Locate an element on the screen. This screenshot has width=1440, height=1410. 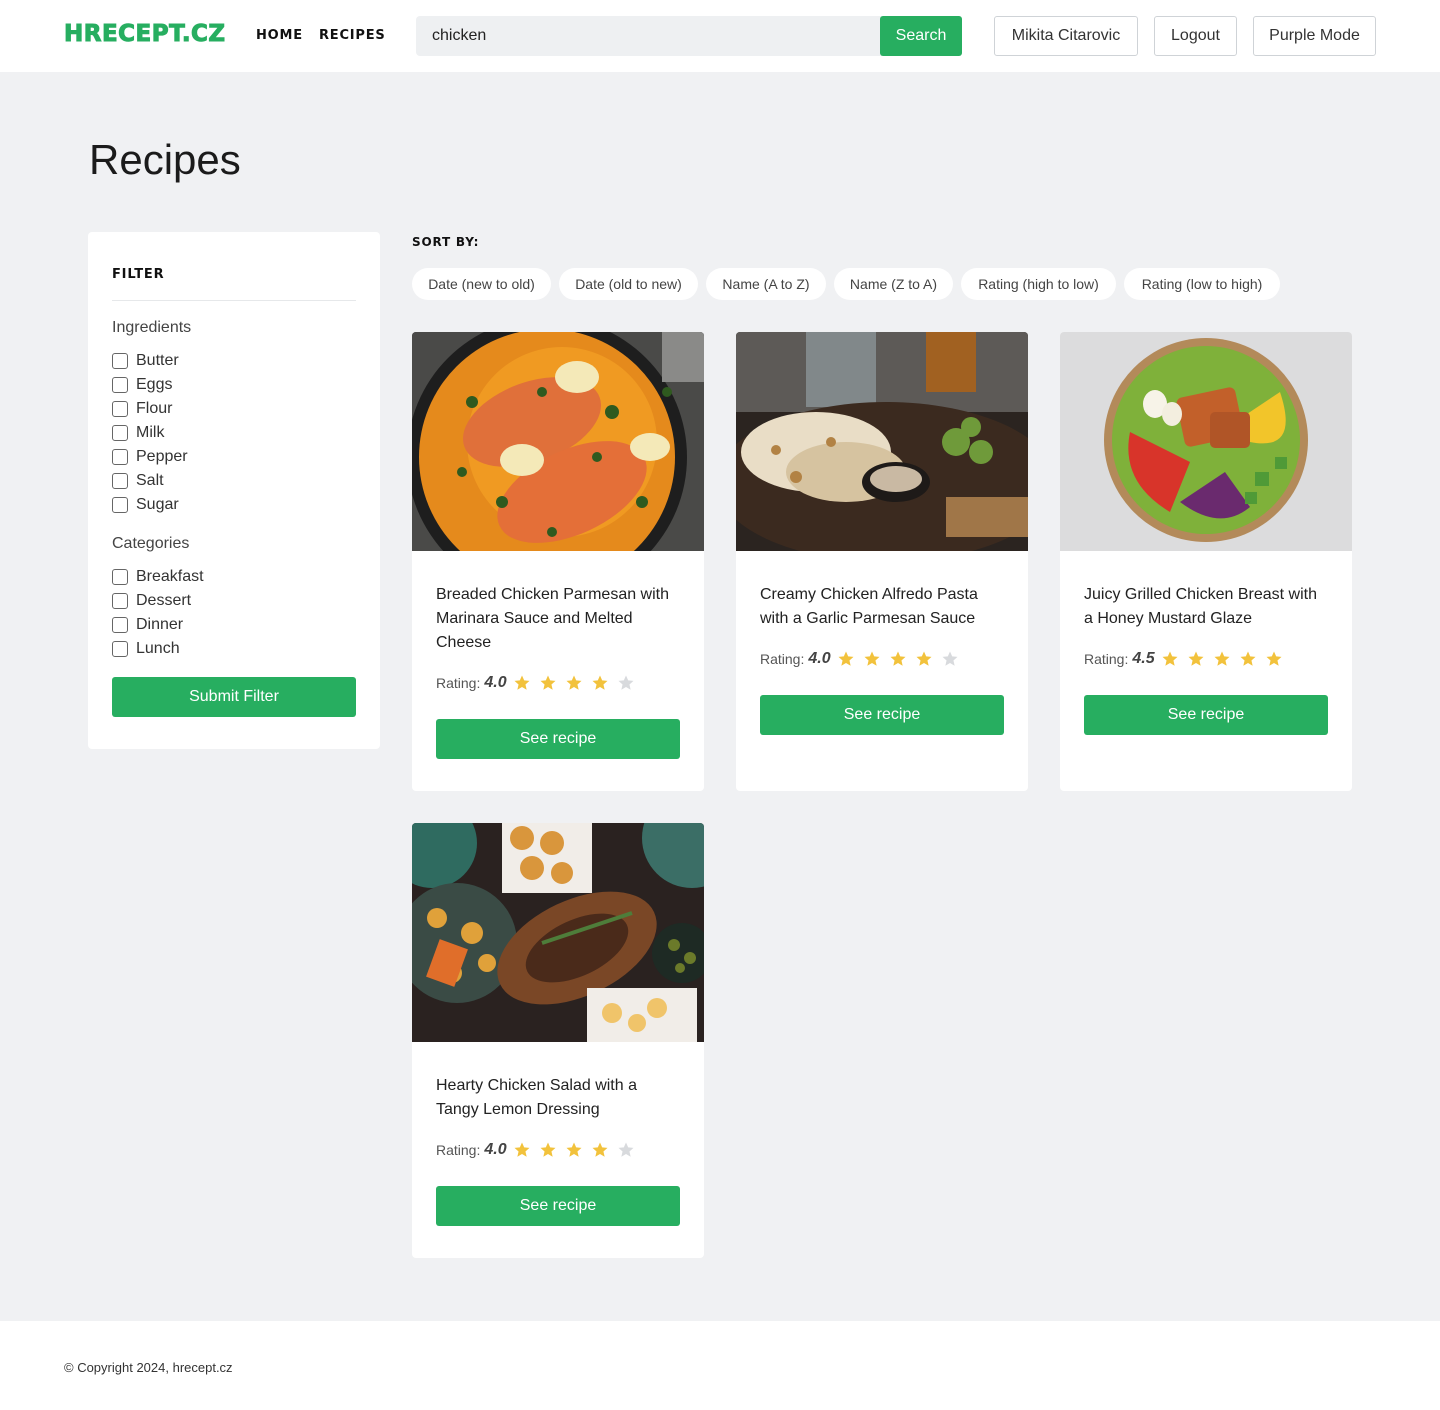
ingredient-option-pepper: Pepper is located at coordinates (150, 457).